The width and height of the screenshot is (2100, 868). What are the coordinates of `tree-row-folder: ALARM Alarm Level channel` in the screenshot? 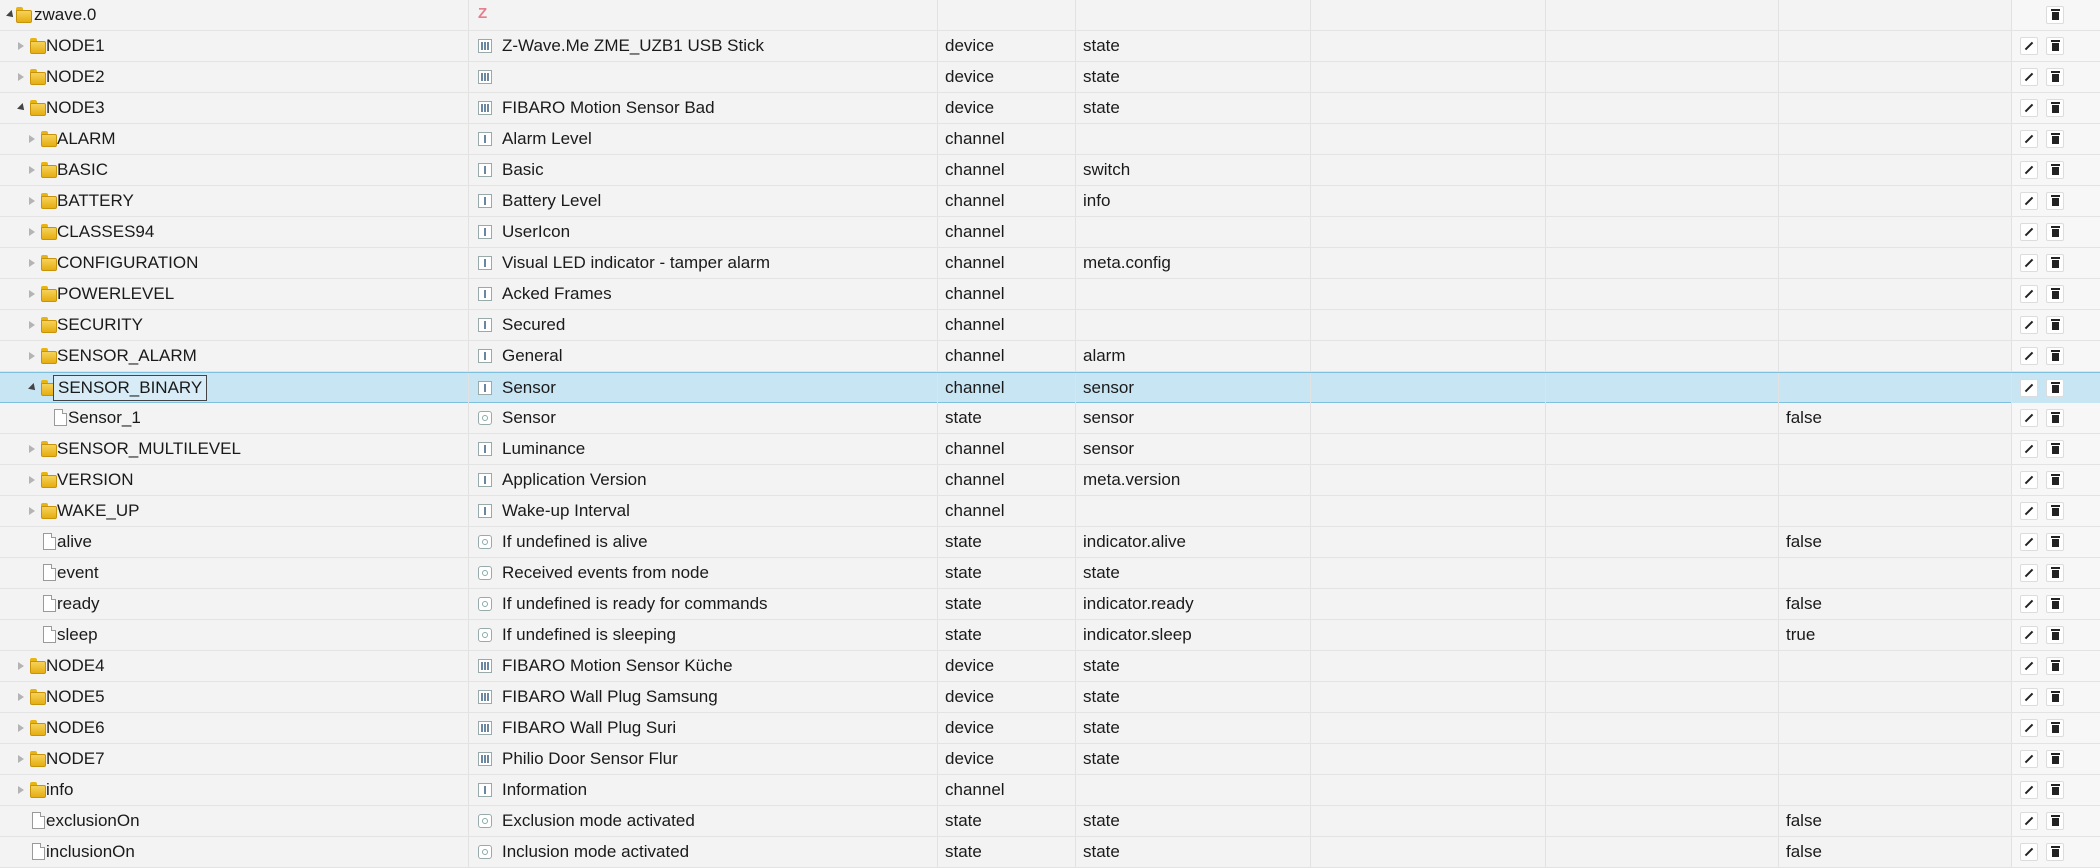 It's located at (1050, 139).